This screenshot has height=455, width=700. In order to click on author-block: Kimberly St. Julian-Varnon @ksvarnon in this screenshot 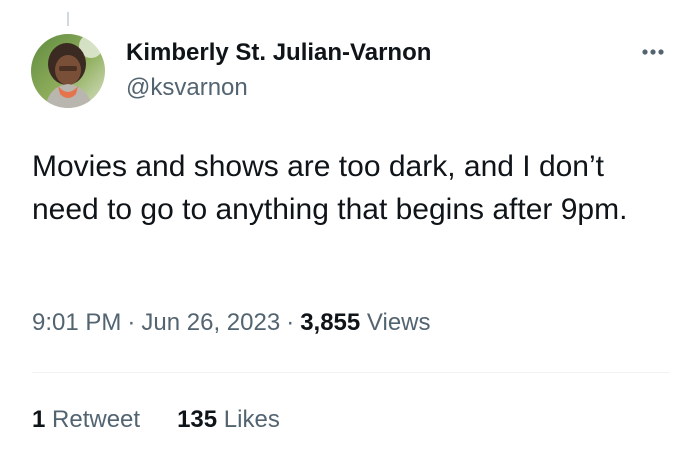, I will do `click(278, 70)`.